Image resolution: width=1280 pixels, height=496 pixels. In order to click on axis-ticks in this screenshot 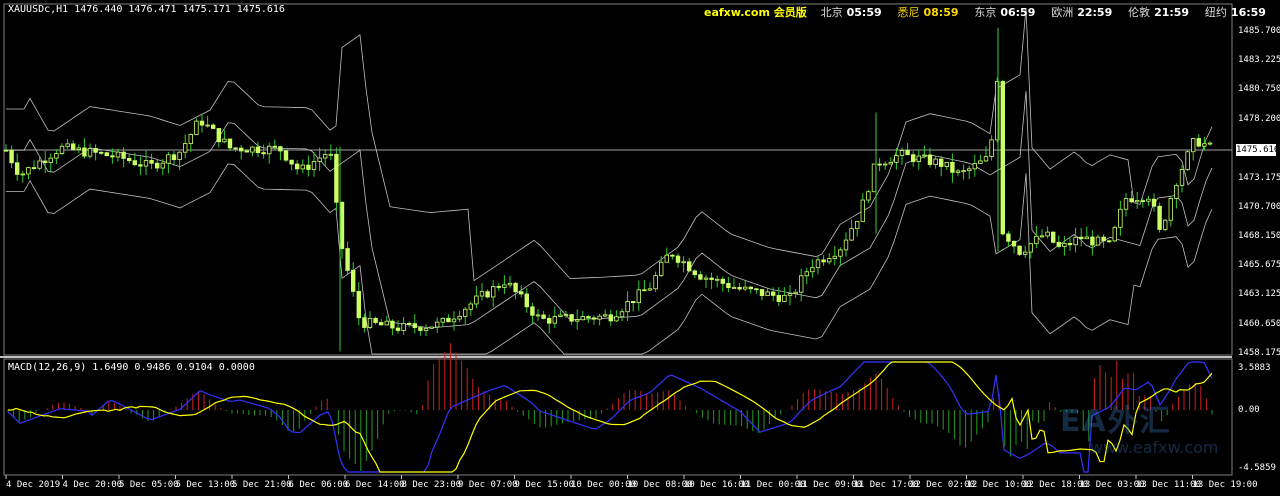, I will do `click(599, 477)`.